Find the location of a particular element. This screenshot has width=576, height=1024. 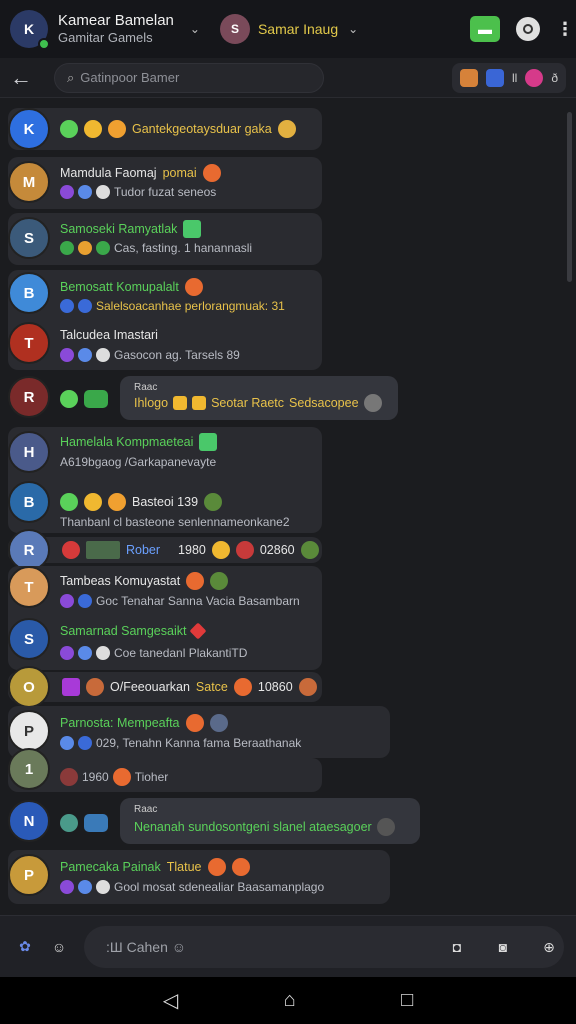

search-bar: ← ⌕ Gatinpoor Bamer ll ð is located at coordinates (288, 78).